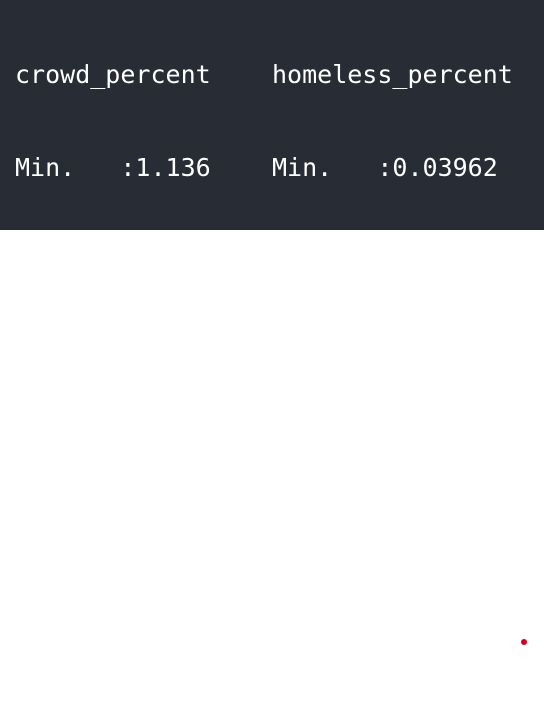 The width and height of the screenshot is (544, 710). I want to click on stat-row-min: Min. :0.03962, so click(385, 167).